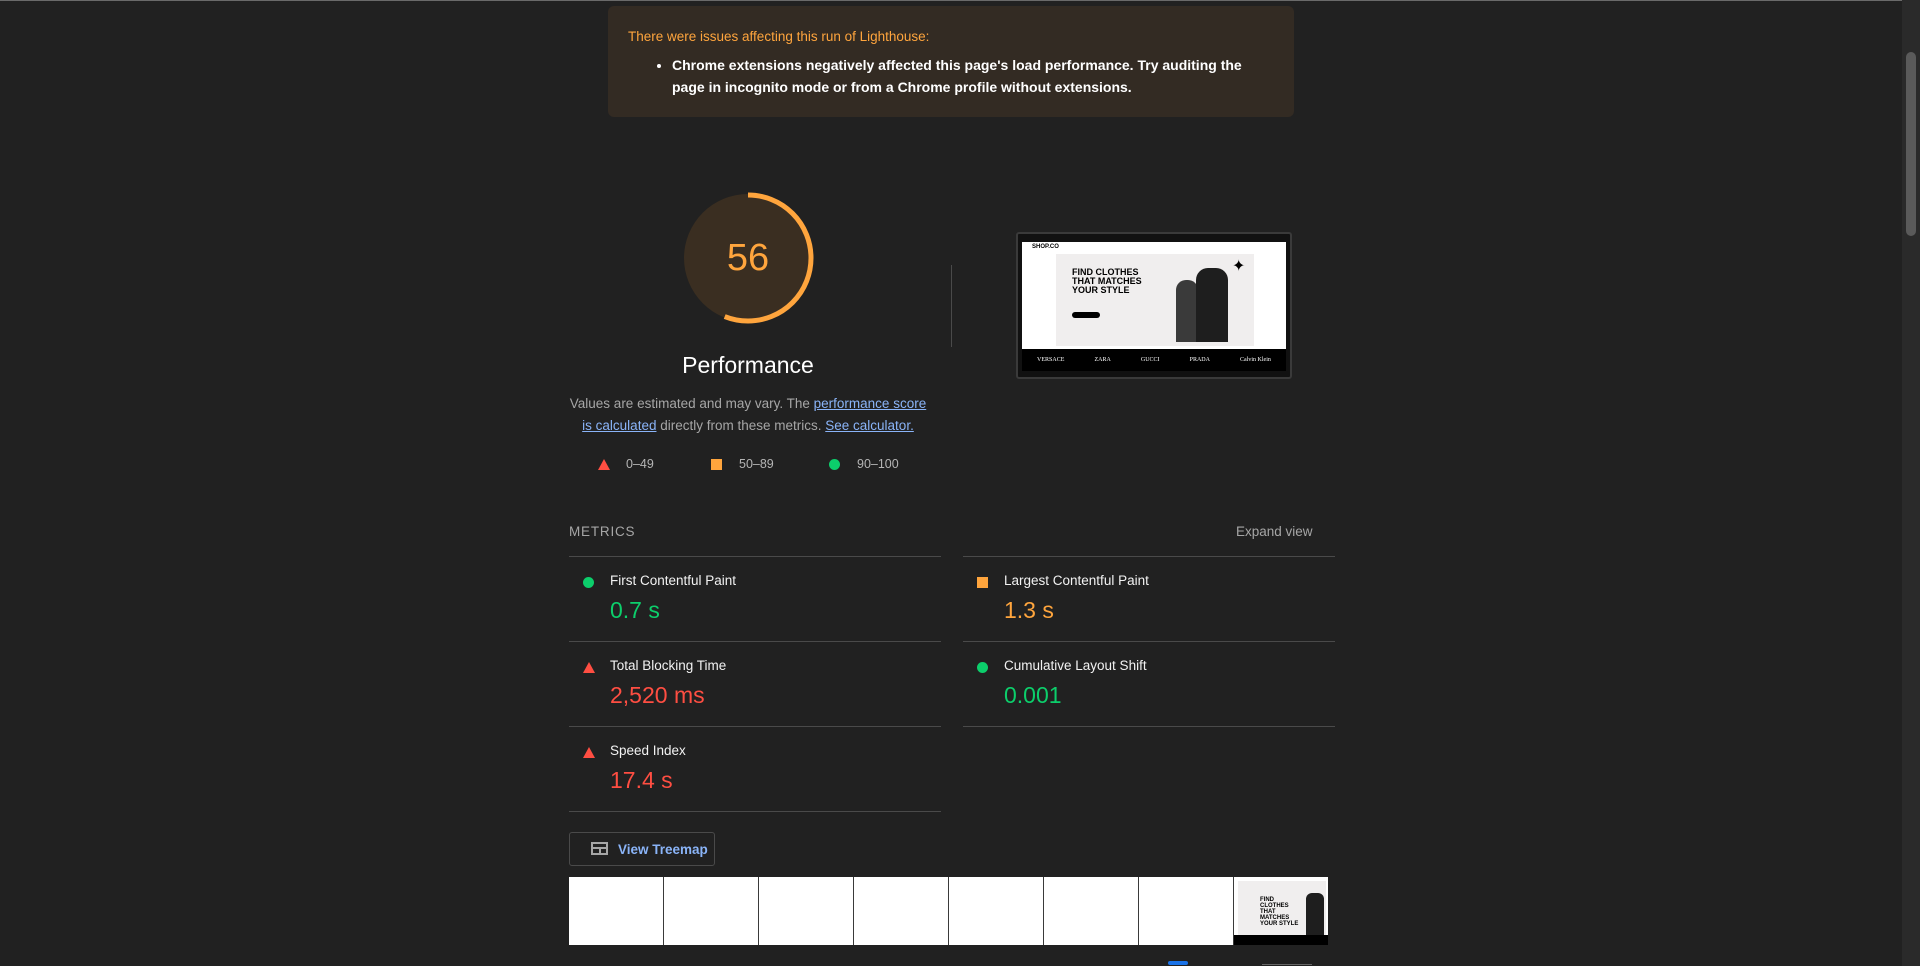 The height and width of the screenshot is (966, 1920). I want to click on filmstrip-mini-headline: FIND CLOTHES THAT MATCHES YOUR STYLE, so click(1279, 912).